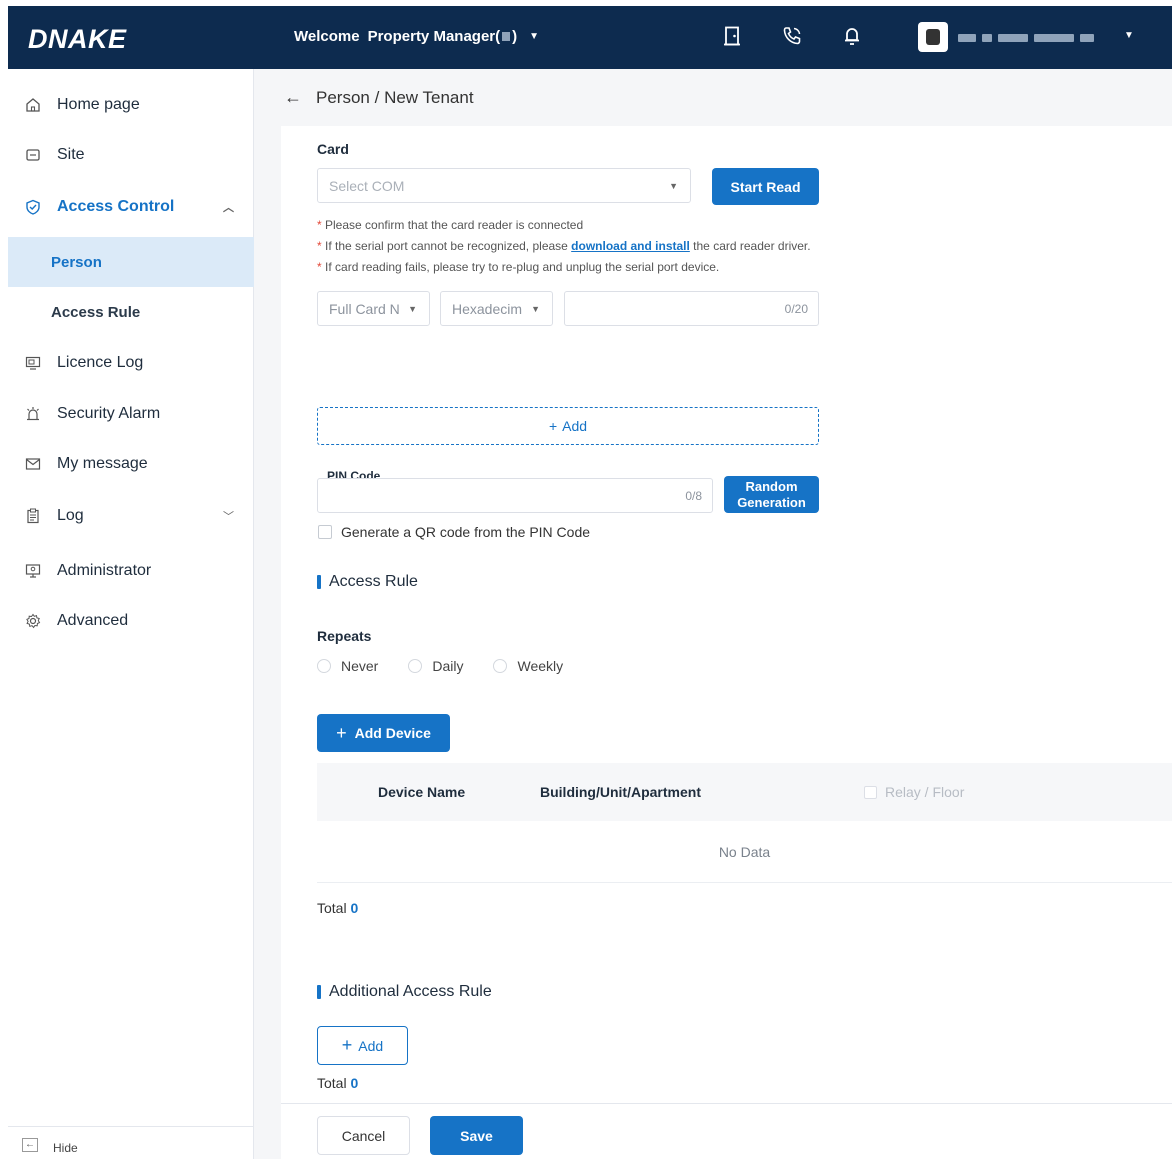  What do you see at coordinates (796, 309) in the screenshot?
I see `card-number-counter: 0/20` at bounding box center [796, 309].